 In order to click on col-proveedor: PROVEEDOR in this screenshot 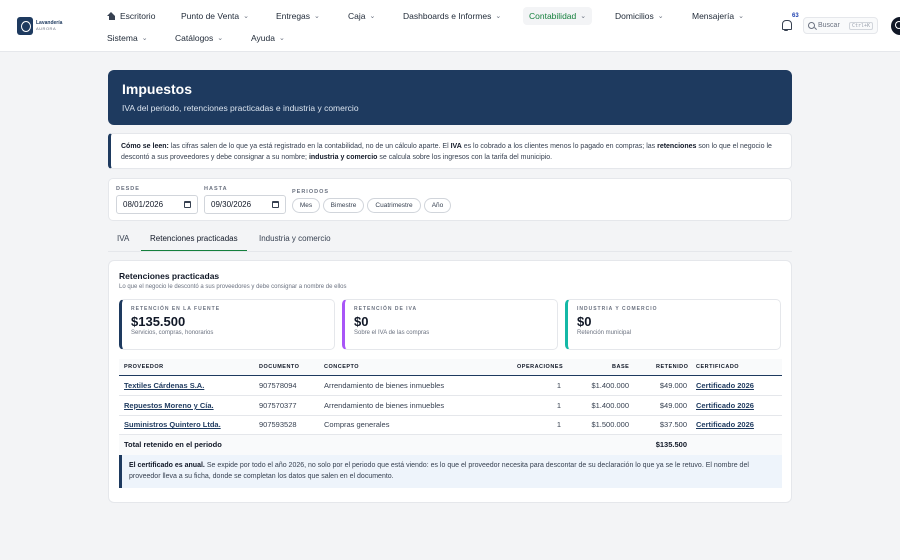, I will do `click(144, 367)`.